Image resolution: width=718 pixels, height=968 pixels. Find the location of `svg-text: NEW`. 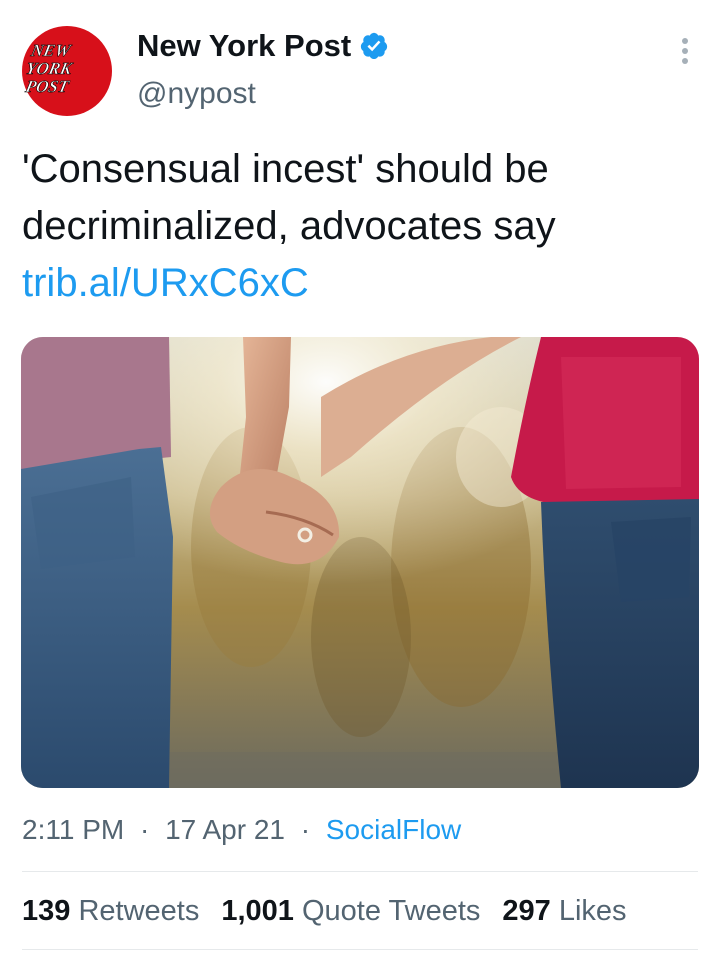

svg-text: NEW is located at coordinates (50, 50).